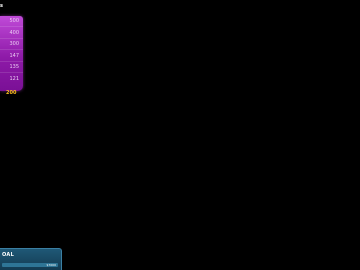 Image resolution: width=360 pixels, height=270 pixels. I want to click on ladder-row: 121, so click(9, 79).